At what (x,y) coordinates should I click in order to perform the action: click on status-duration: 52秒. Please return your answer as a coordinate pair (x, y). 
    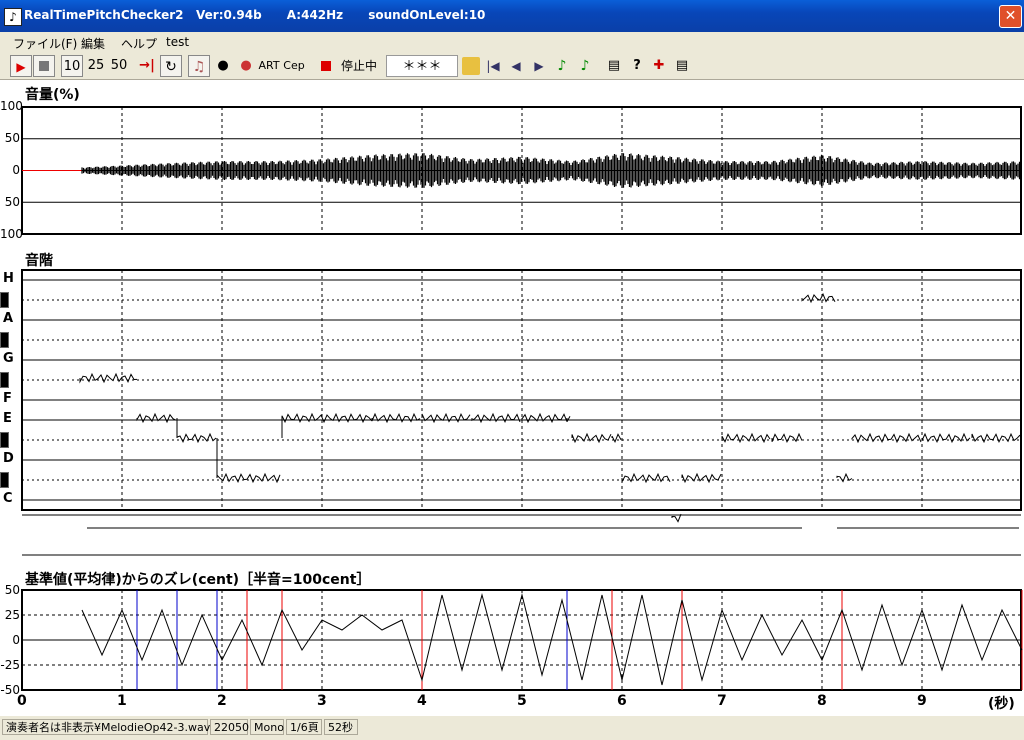
    Looking at the image, I should click on (341, 727).